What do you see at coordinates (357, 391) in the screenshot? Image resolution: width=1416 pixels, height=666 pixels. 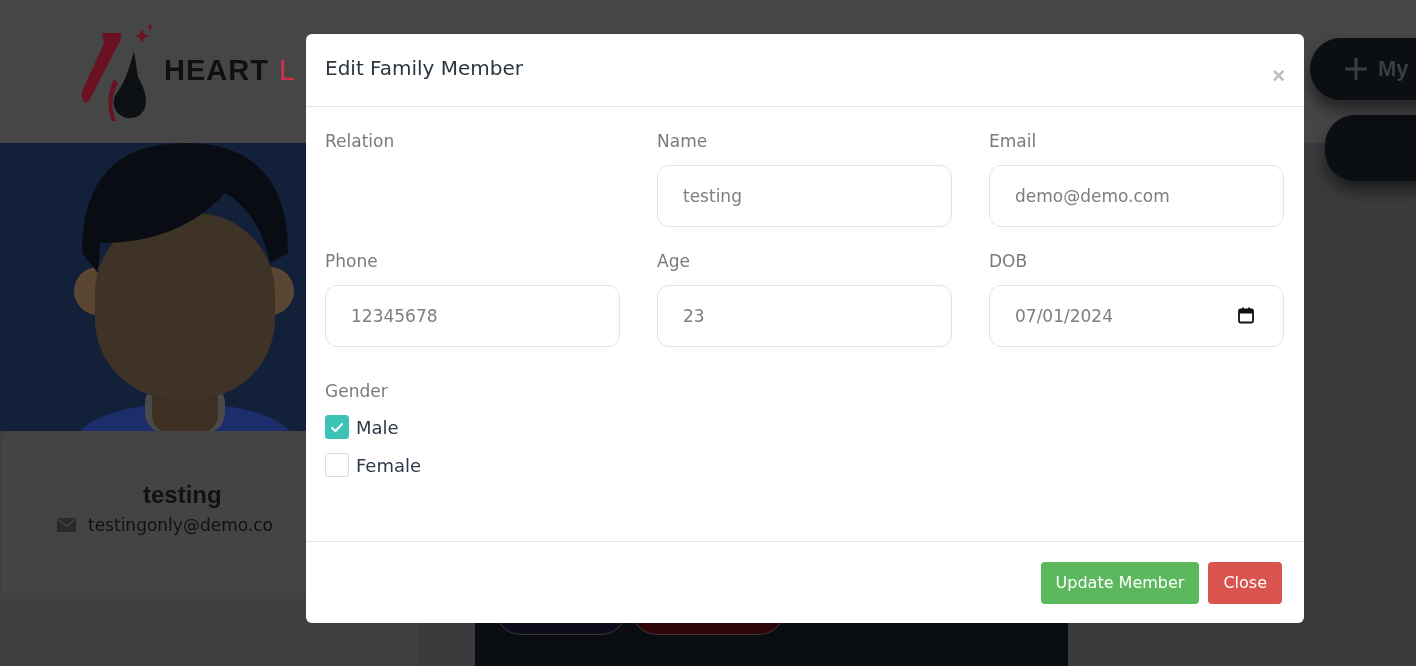 I see `field-label: Gender` at bounding box center [357, 391].